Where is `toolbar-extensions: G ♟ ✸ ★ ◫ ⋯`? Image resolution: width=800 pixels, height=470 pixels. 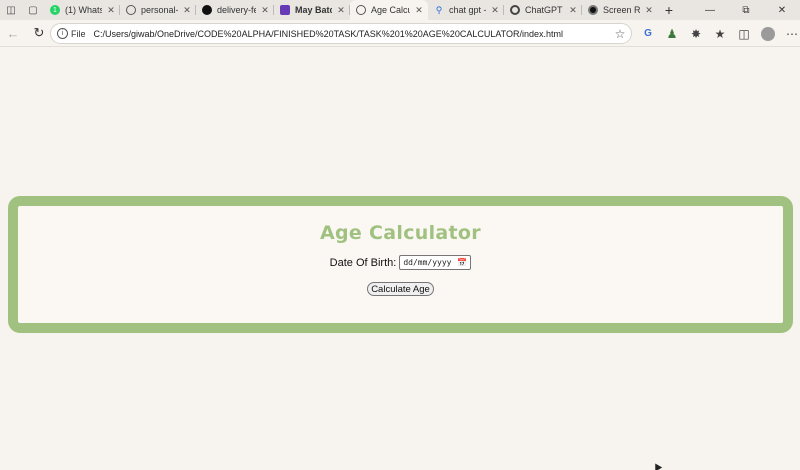
toolbar-extensions: G ♟ ✸ ★ ◫ ⋯ is located at coordinates (718, 33).